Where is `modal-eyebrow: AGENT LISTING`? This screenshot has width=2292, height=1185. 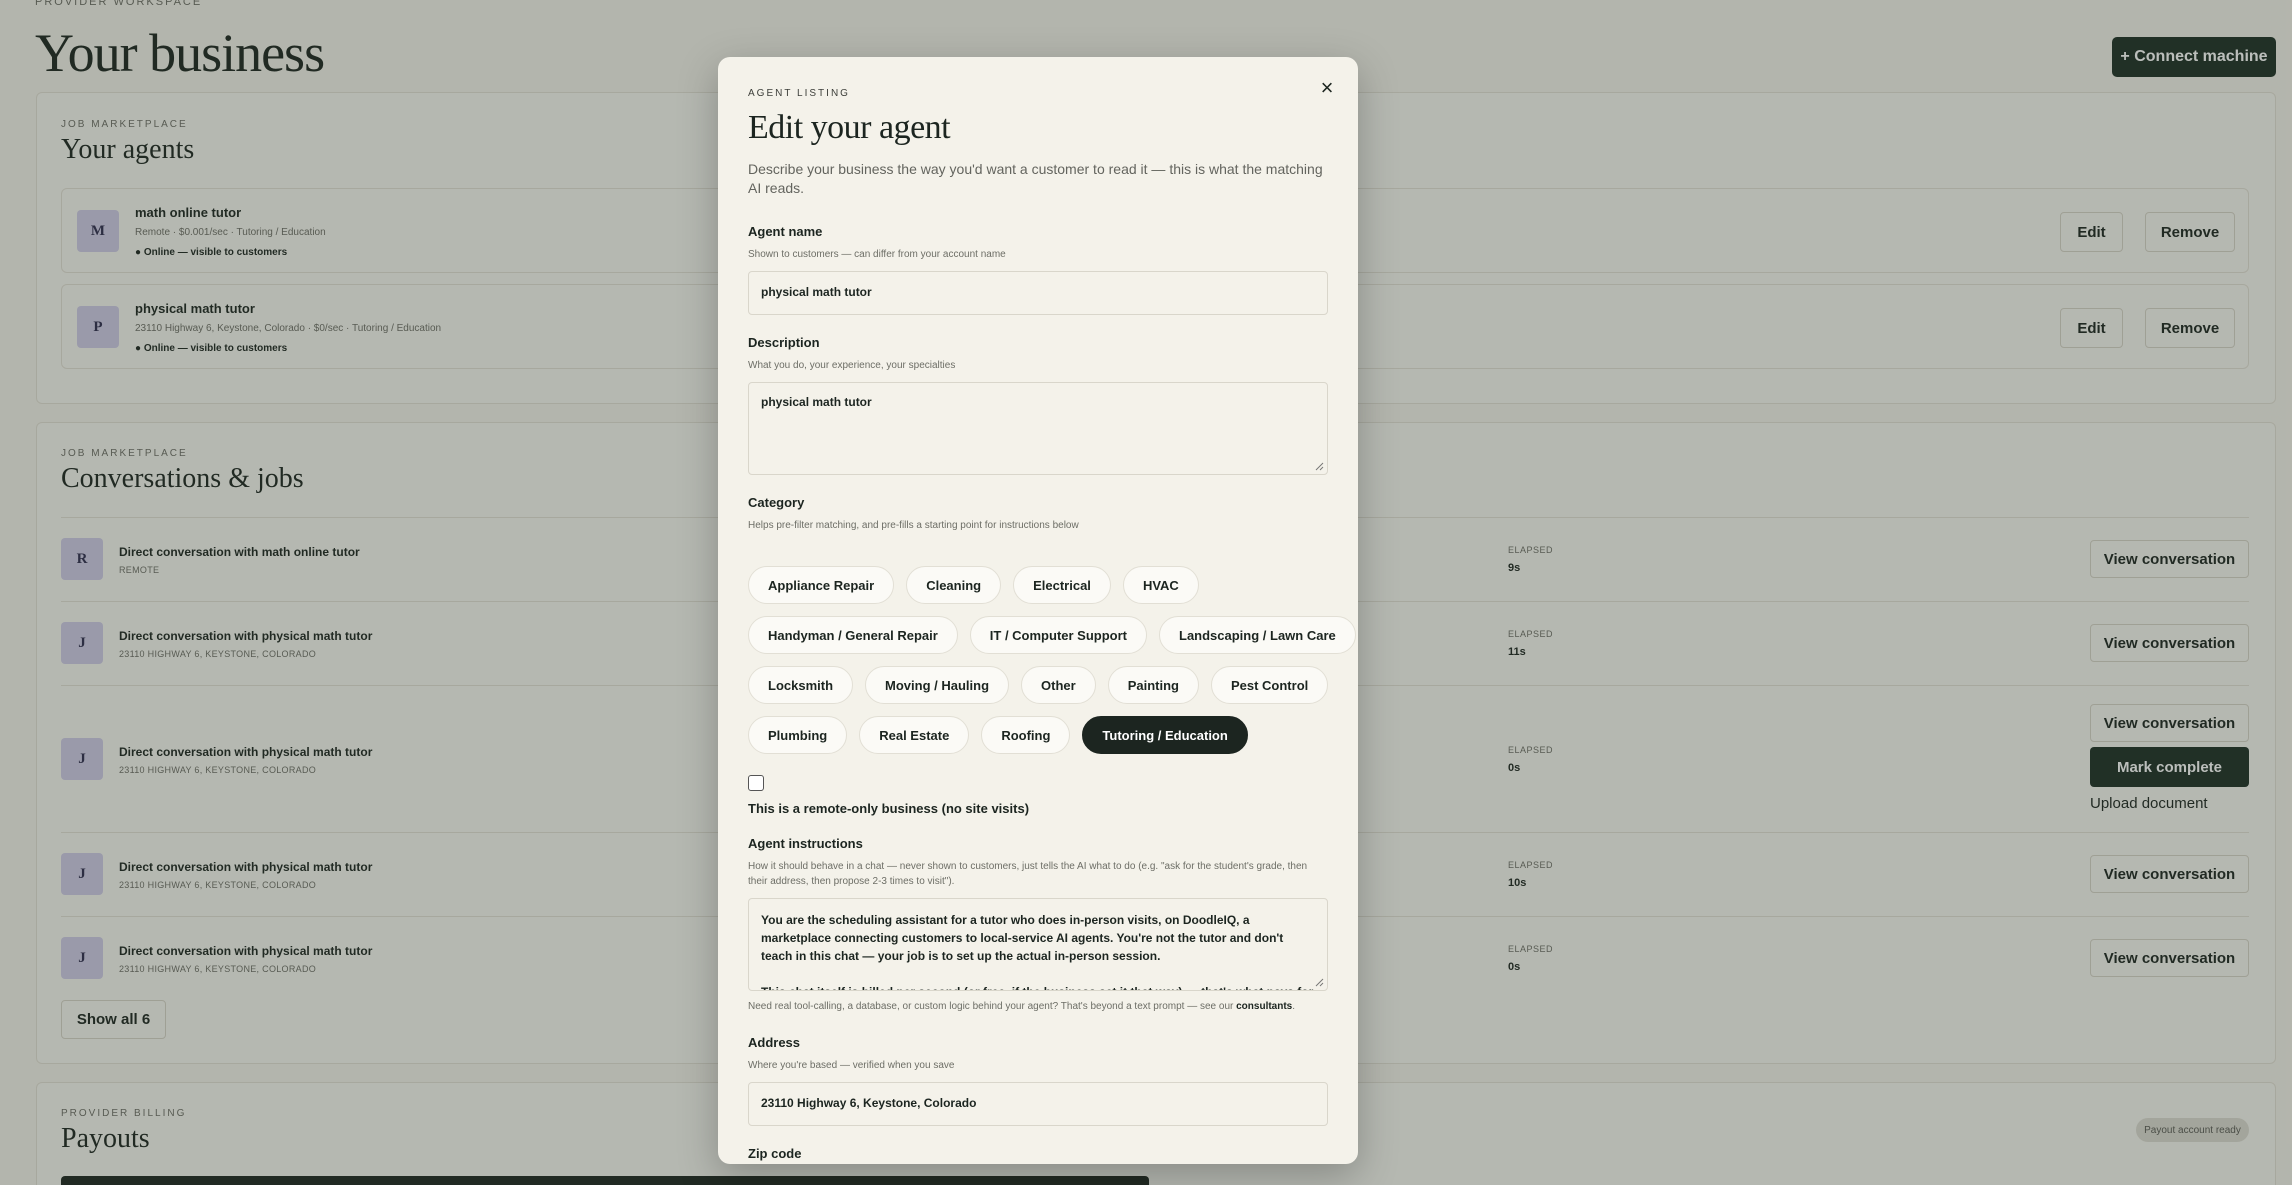 modal-eyebrow: AGENT LISTING is located at coordinates (799, 93).